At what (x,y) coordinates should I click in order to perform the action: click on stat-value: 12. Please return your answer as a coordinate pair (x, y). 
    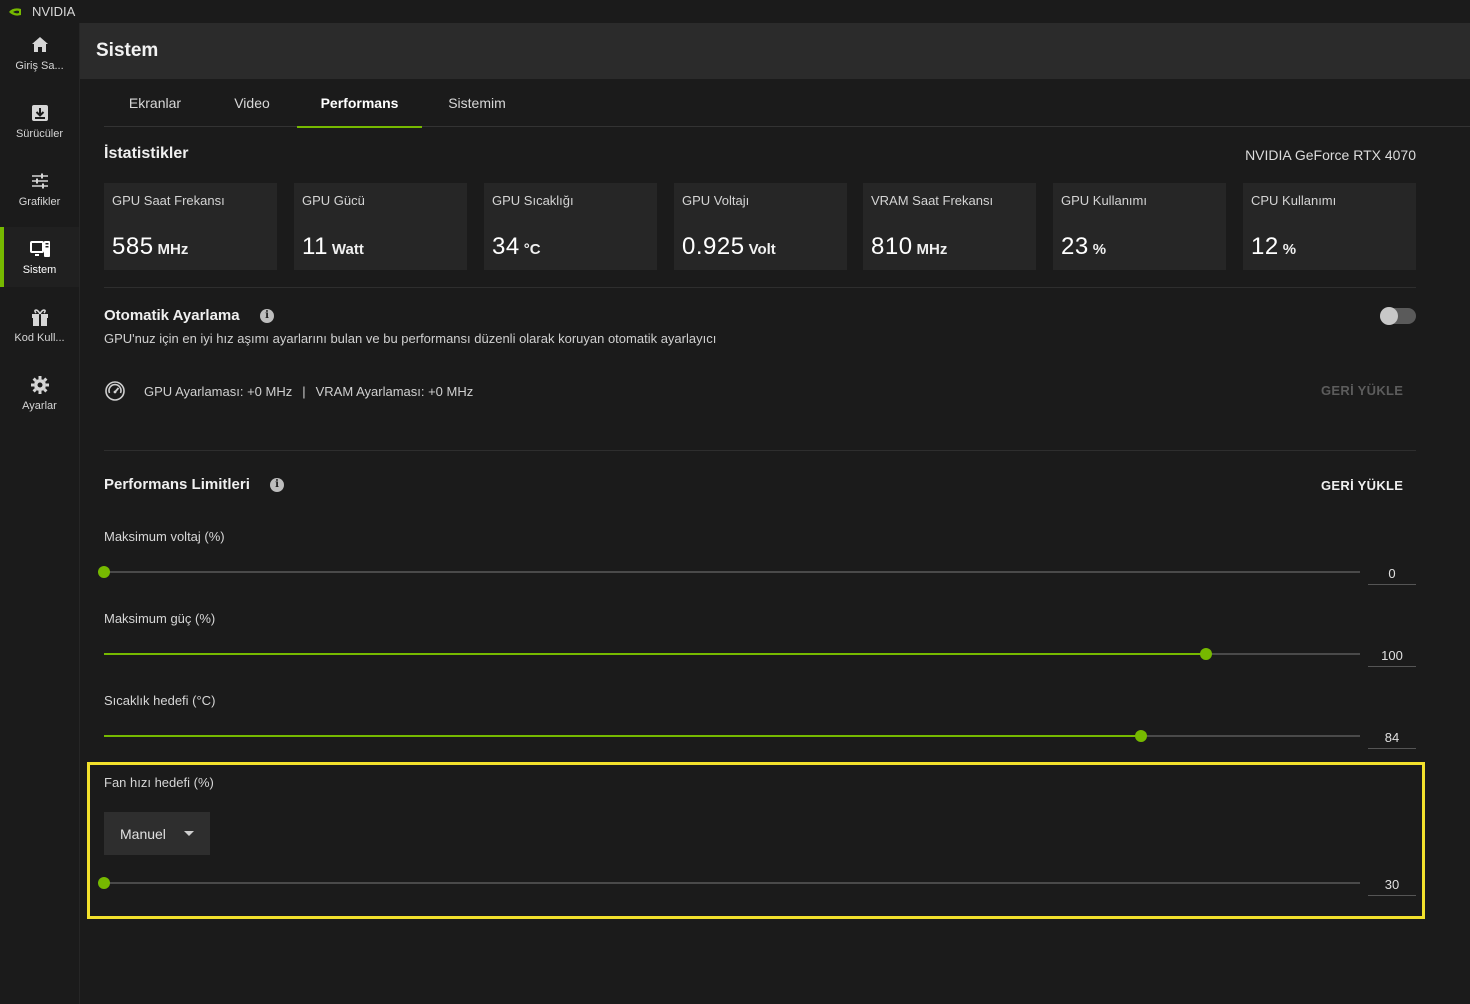
    Looking at the image, I should click on (1265, 246).